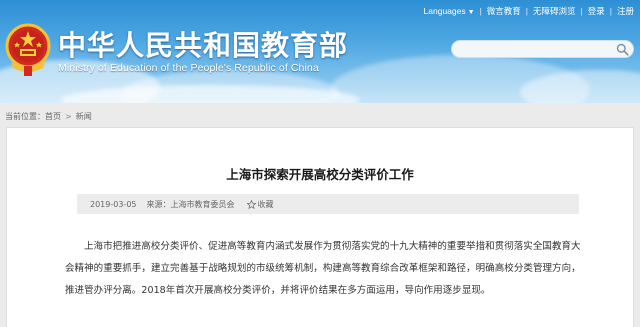 This screenshot has width=640, height=327. Describe the element at coordinates (535, 49) in the screenshot. I see `search-input` at that location.